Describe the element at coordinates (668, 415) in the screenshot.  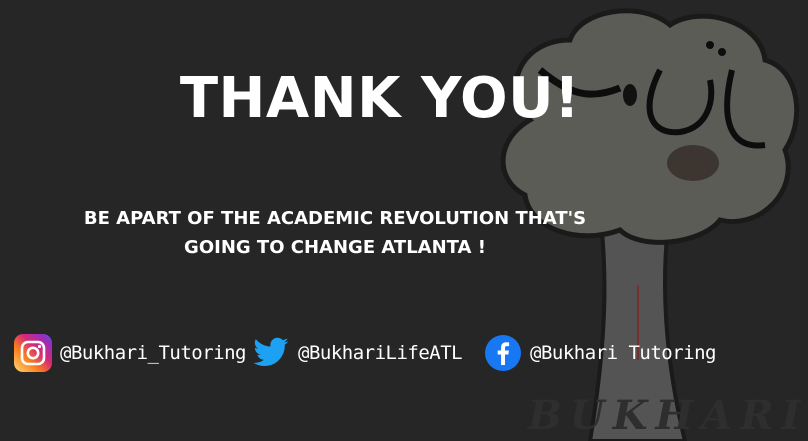
I see `logo-wordmark: BUKHARI` at that location.